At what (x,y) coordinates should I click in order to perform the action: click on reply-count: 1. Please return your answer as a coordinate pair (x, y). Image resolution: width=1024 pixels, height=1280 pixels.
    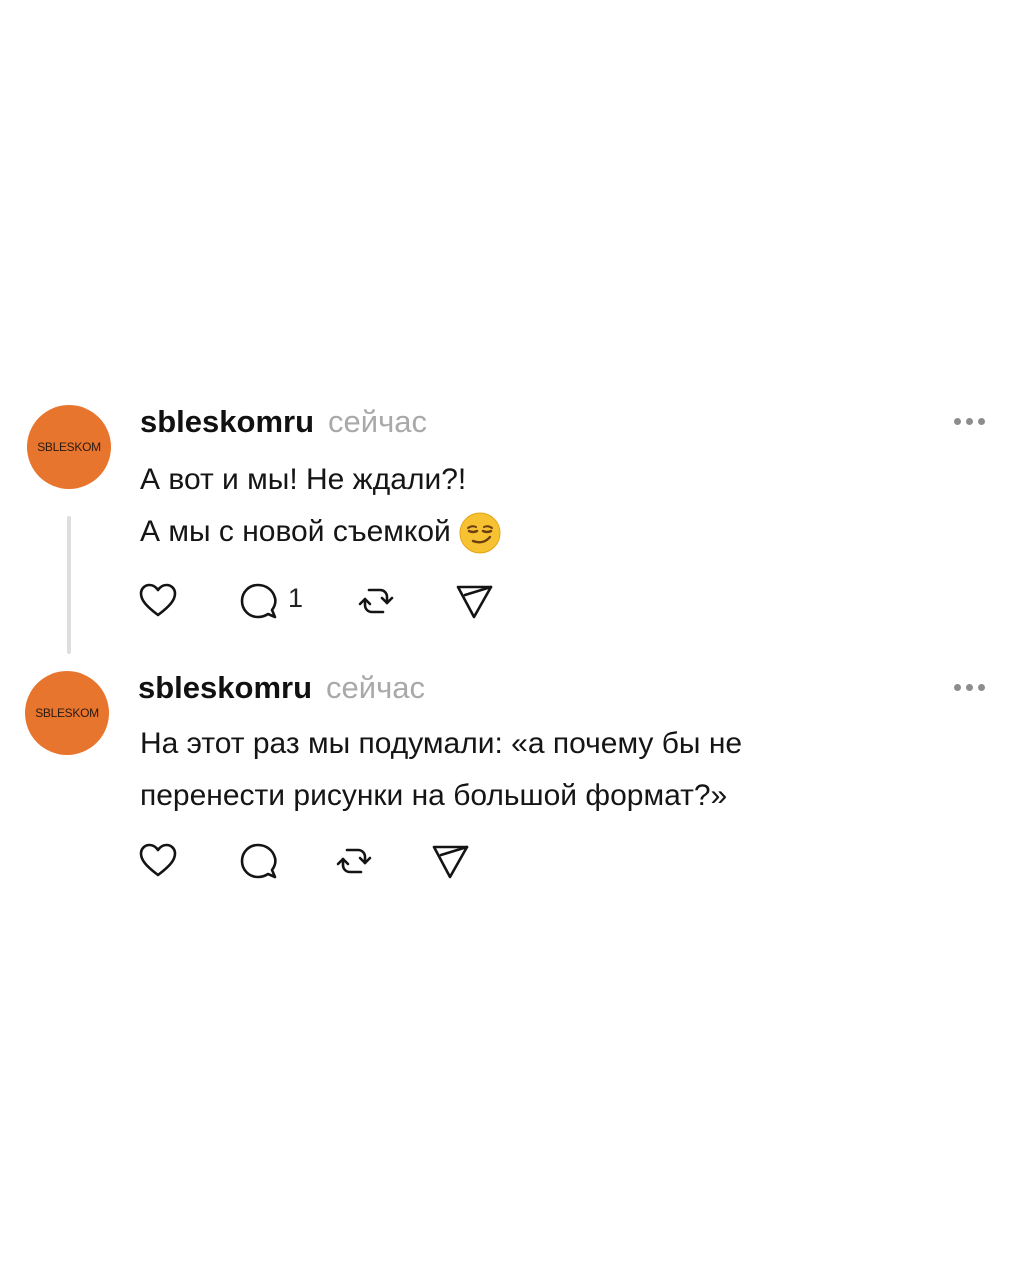
    Looking at the image, I should click on (296, 598).